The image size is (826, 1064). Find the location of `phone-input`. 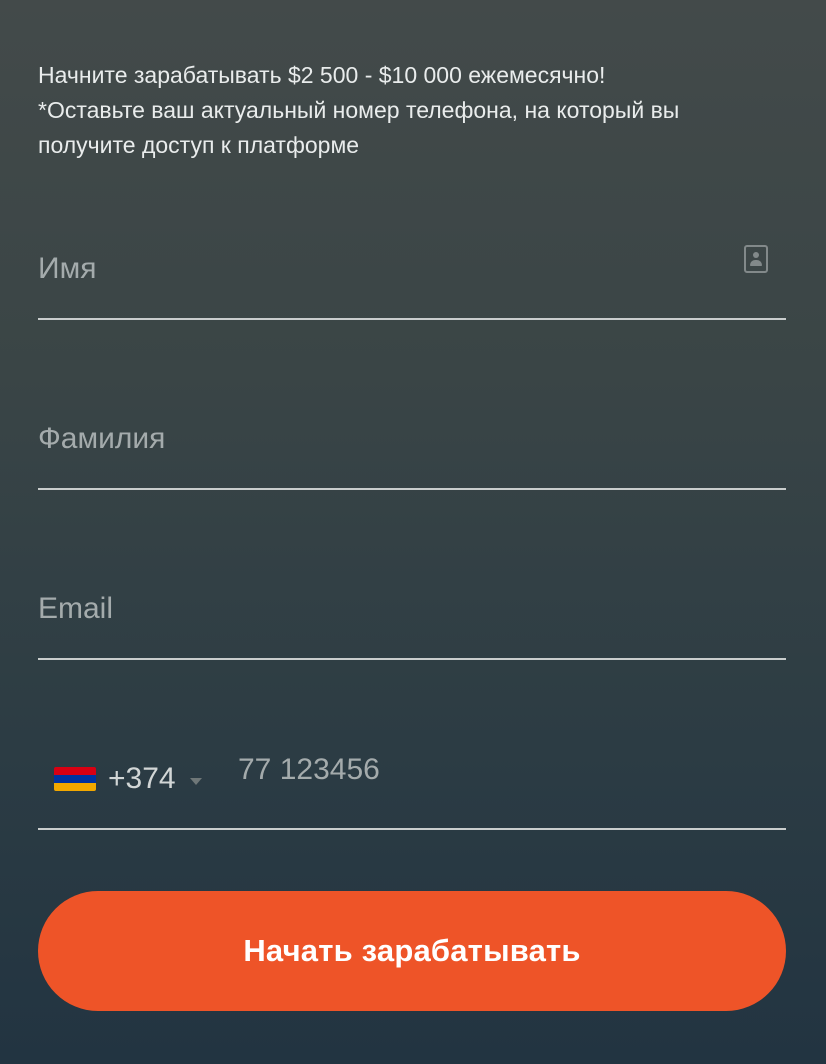

phone-input is located at coordinates (508, 770).